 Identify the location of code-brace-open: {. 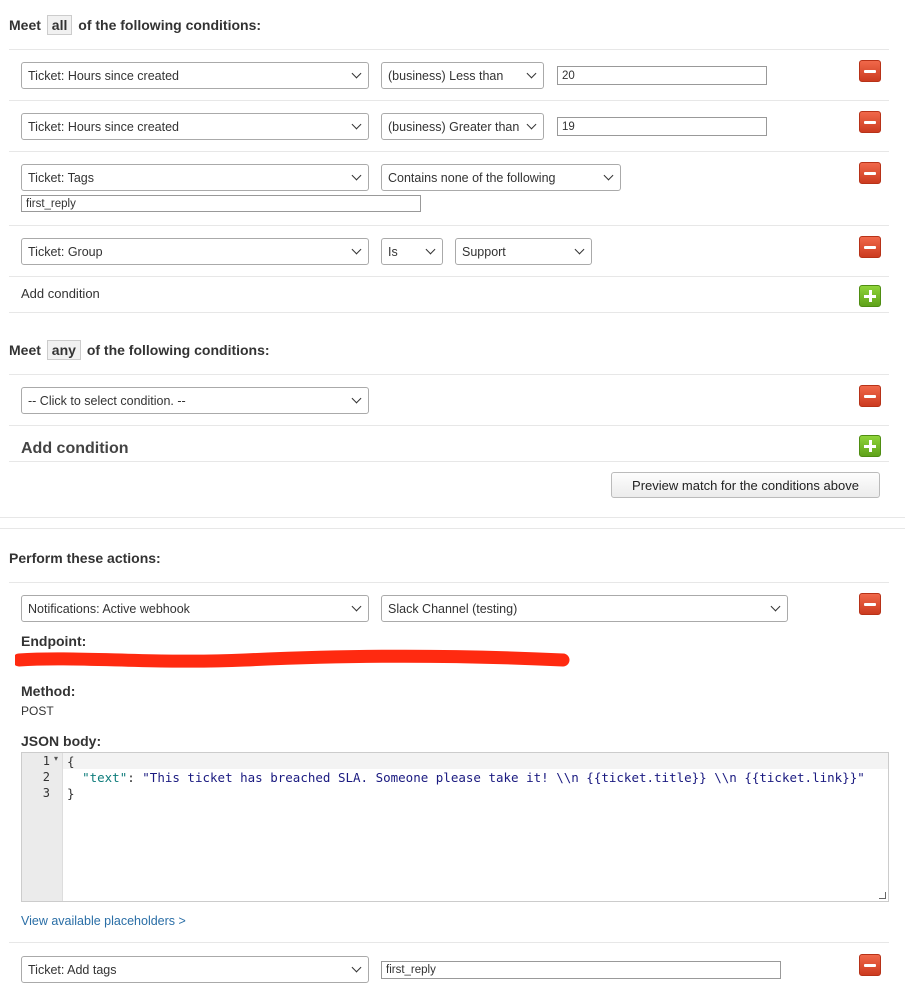
(71, 761).